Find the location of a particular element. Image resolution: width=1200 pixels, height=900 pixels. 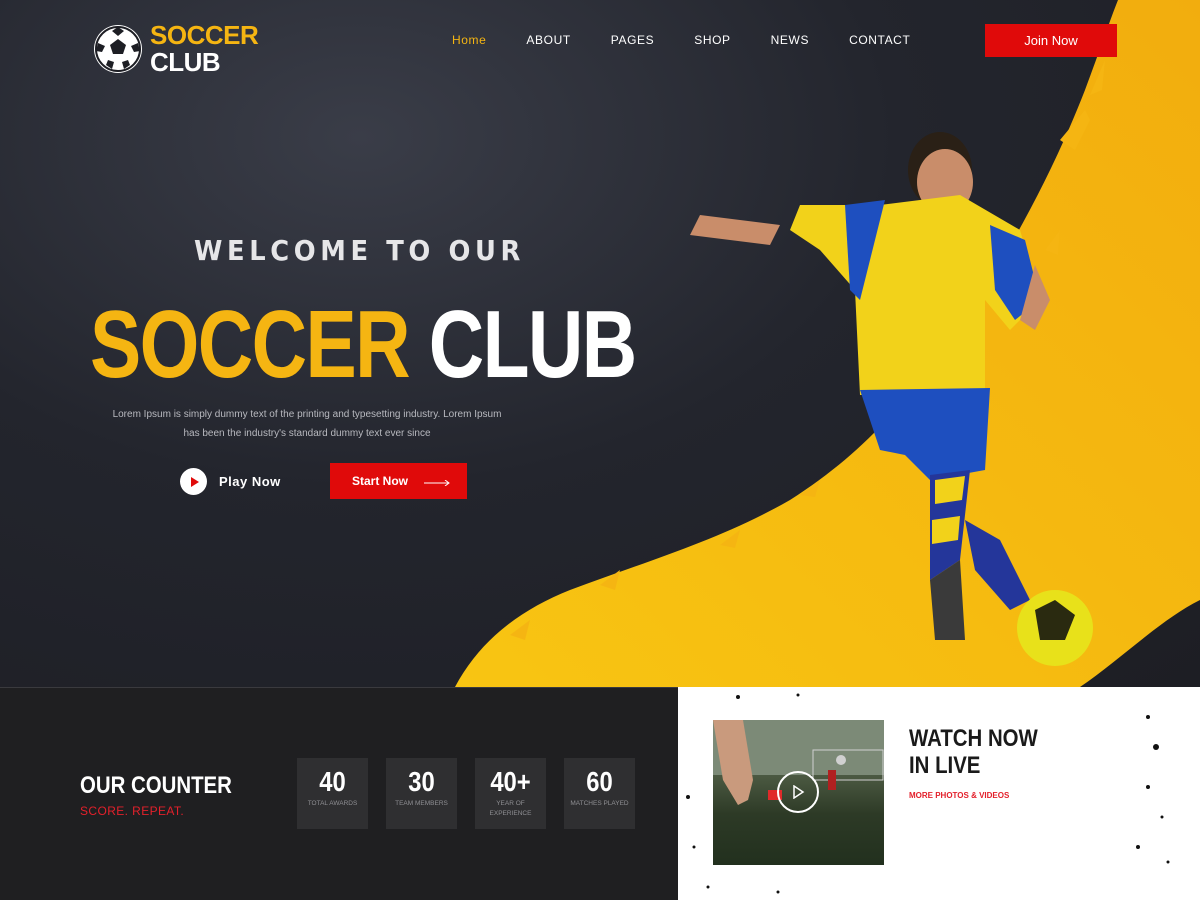

hero-welcome: WELCOME TO OUR is located at coordinates (359, 250).